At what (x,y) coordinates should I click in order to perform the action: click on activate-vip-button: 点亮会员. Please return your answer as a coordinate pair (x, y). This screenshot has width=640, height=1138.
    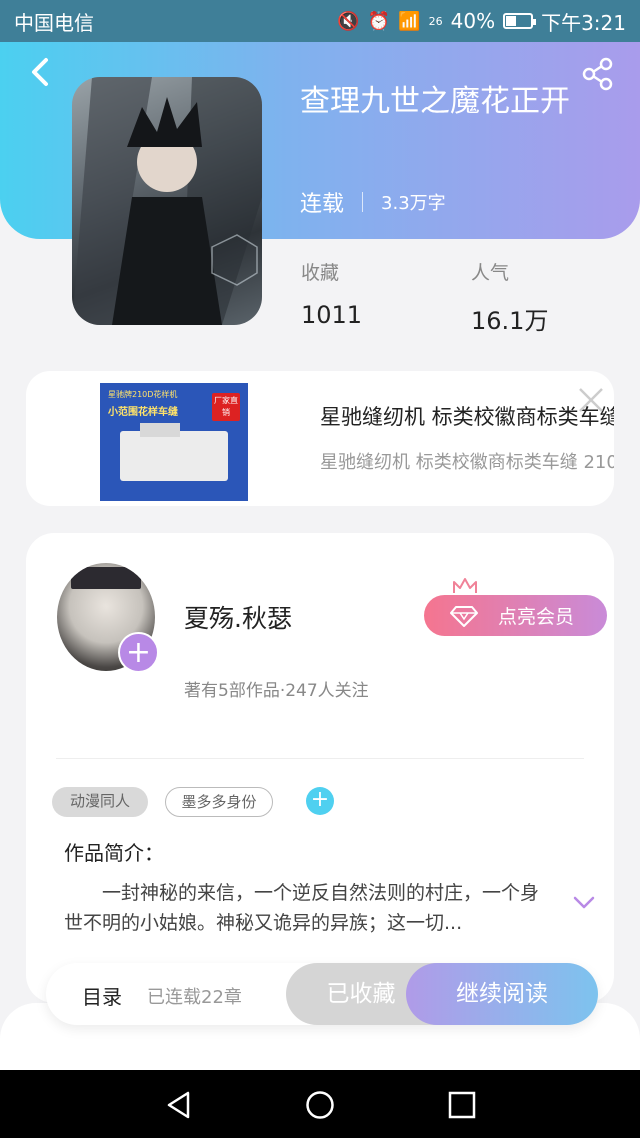
    Looking at the image, I should click on (515, 615).